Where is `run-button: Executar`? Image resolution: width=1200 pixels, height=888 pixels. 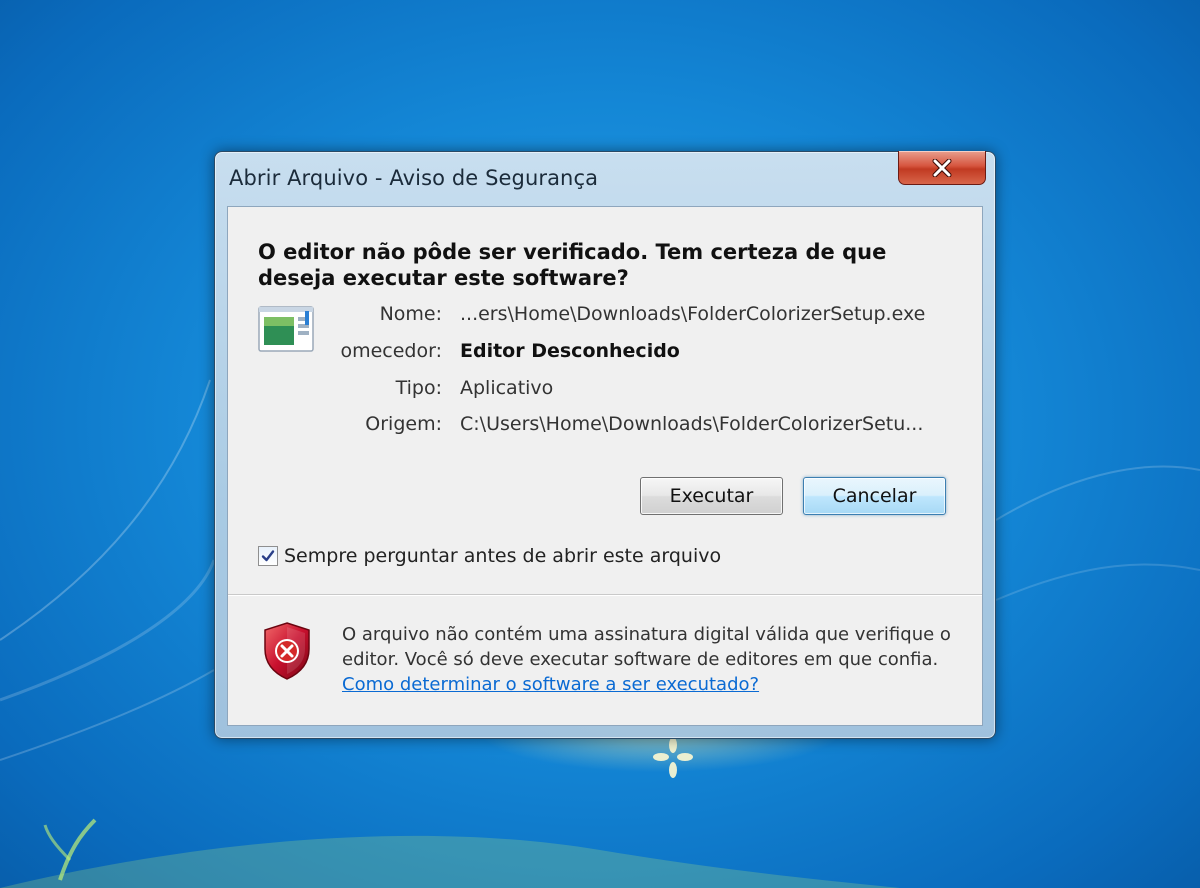
run-button: Executar is located at coordinates (711, 496).